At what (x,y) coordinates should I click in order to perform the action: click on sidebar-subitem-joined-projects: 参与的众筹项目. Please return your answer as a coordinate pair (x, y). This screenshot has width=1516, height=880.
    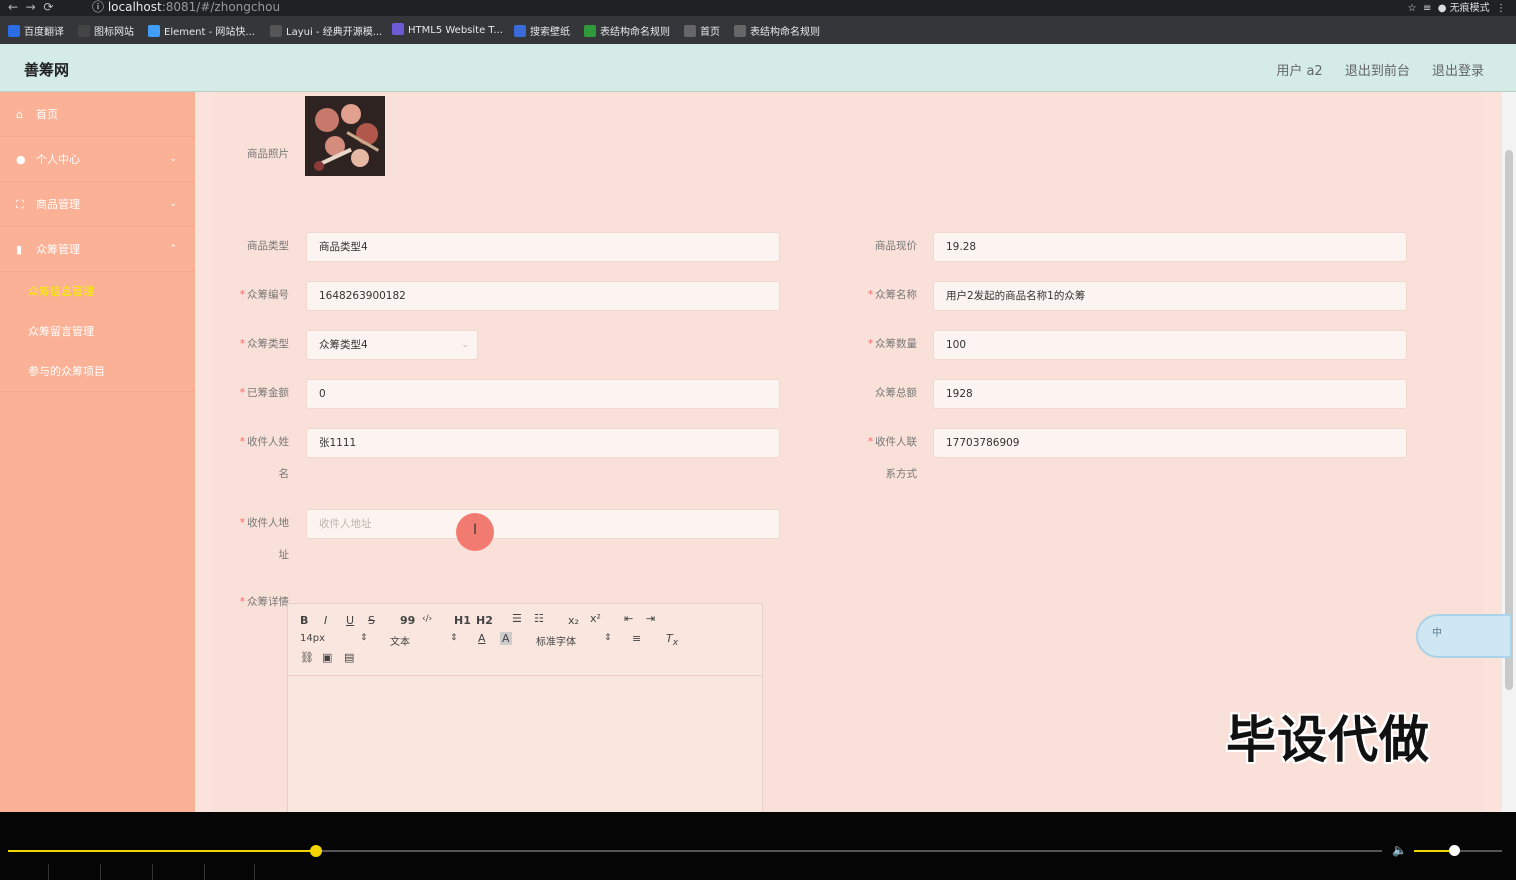
    Looking at the image, I should click on (97, 372).